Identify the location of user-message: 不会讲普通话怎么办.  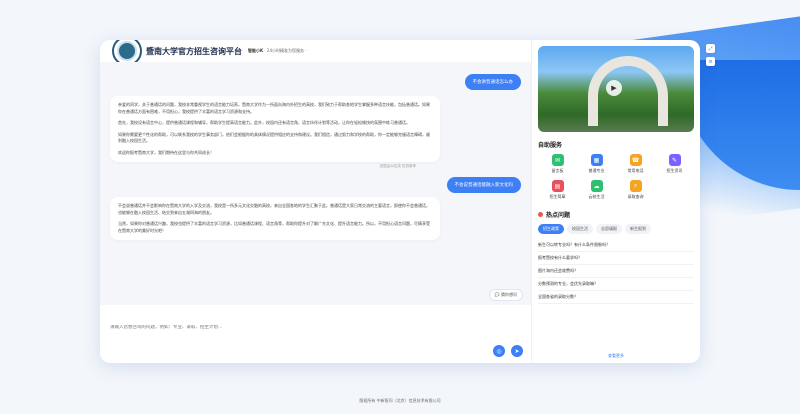
(492, 82).